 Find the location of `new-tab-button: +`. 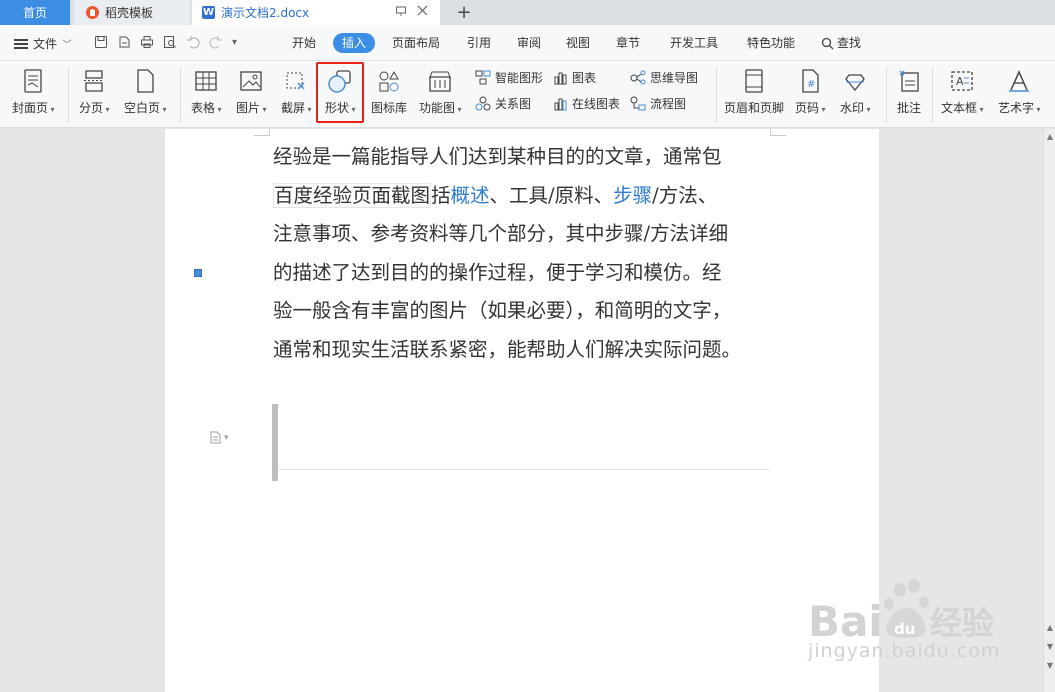

new-tab-button: + is located at coordinates (464, 12).